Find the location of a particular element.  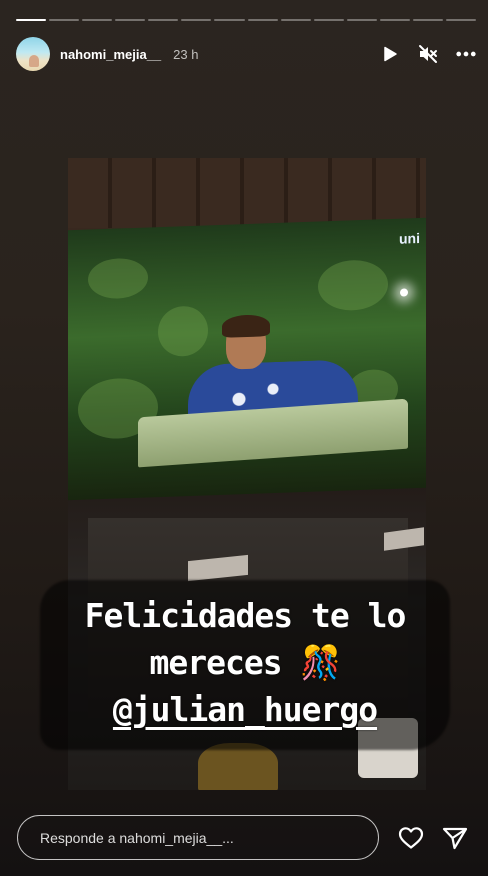

story-header: nahomi_mejia__ 23 h is located at coordinates (246, 54).